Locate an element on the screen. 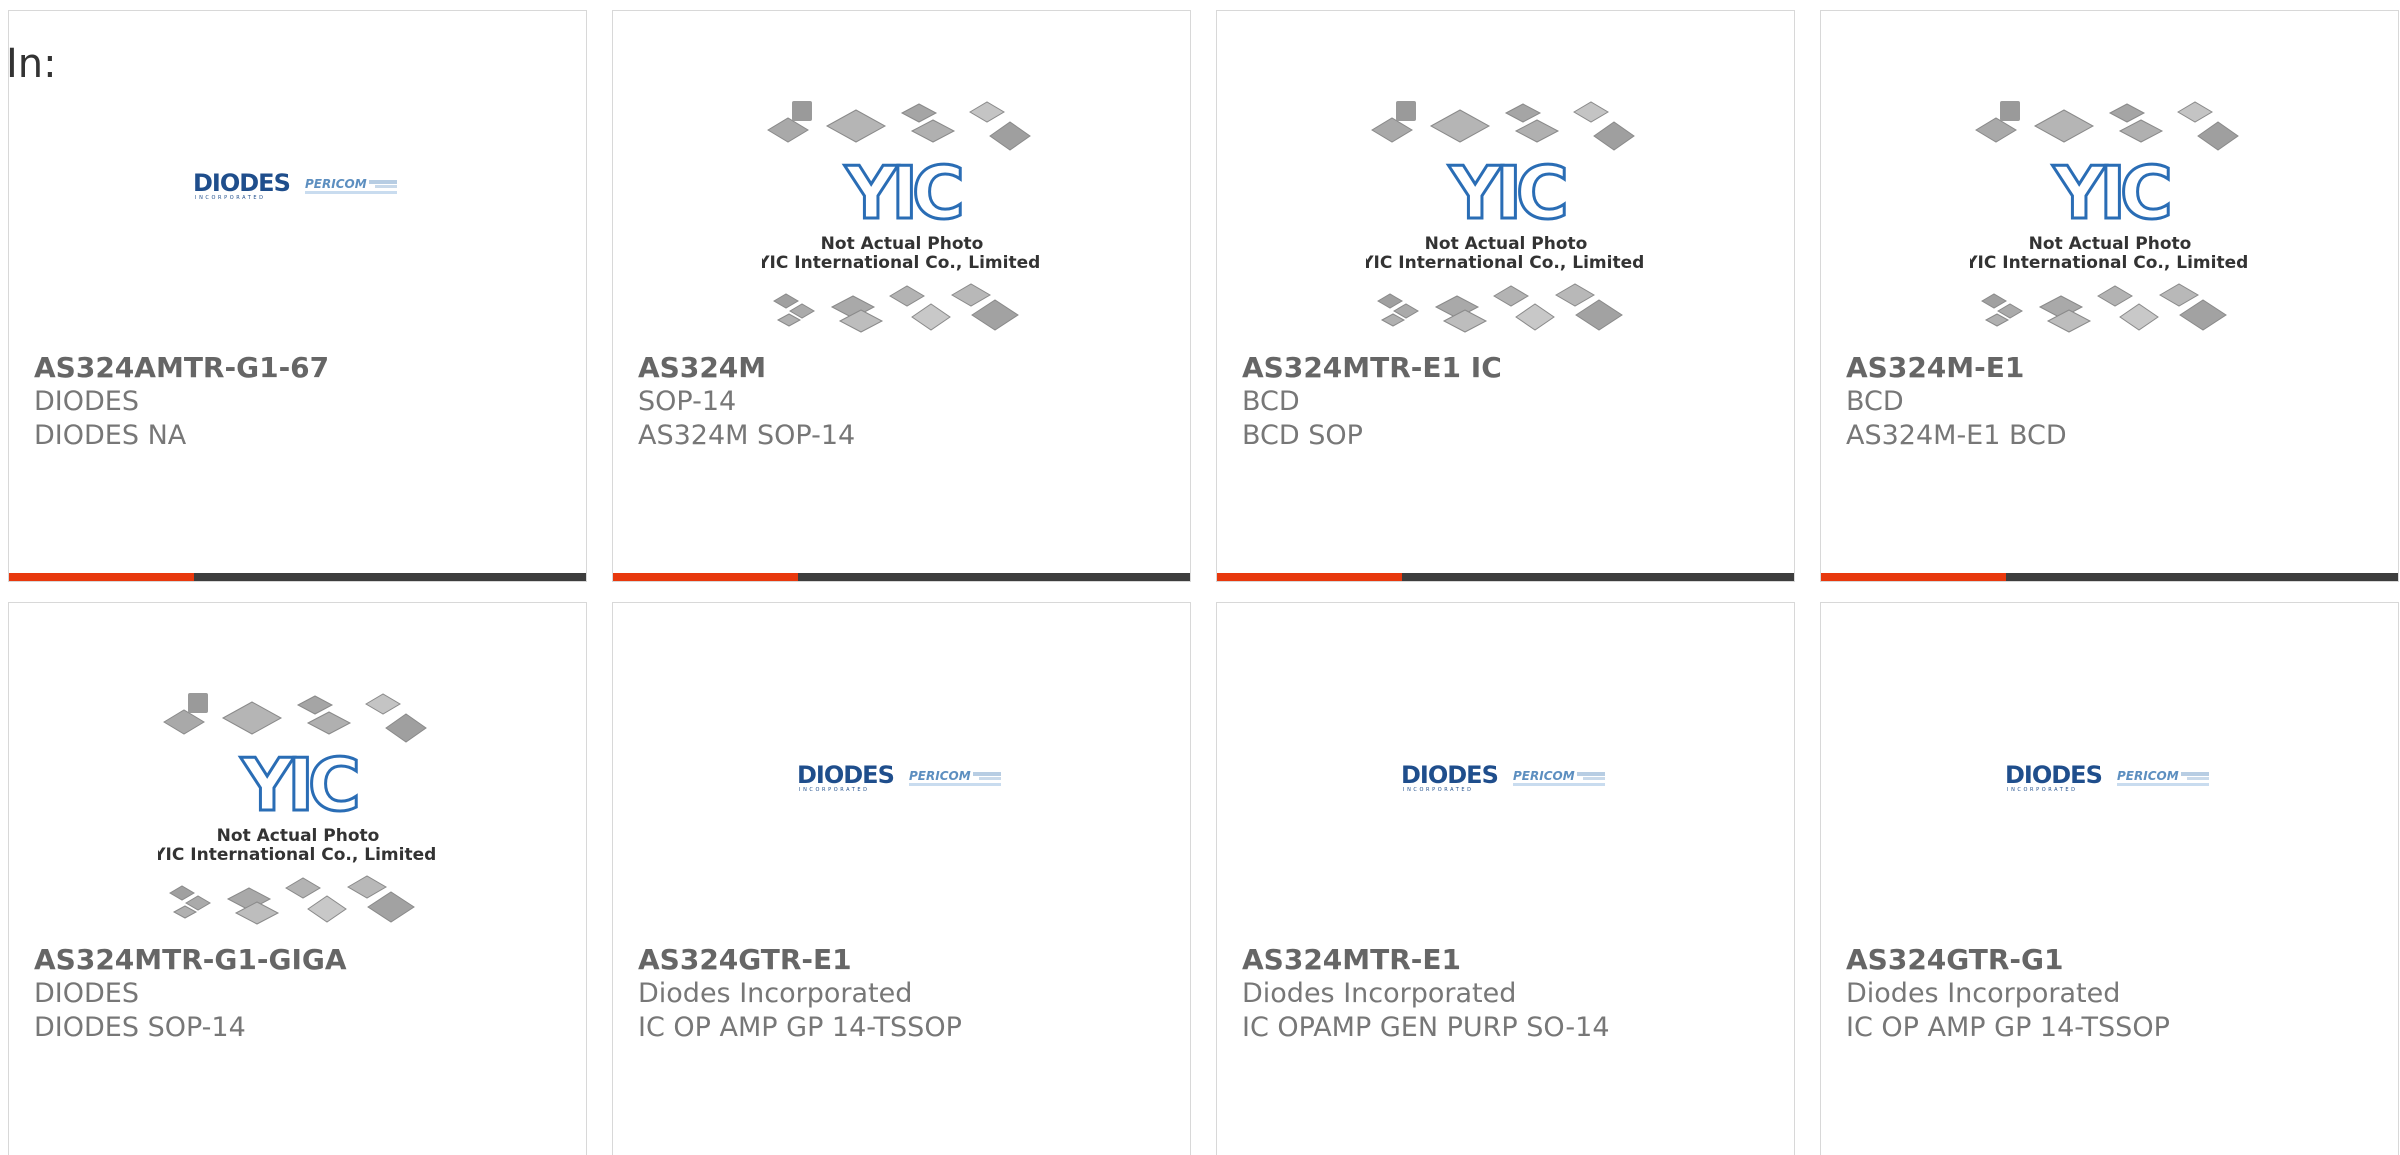 The image size is (2400, 1155). description: DIODES NA is located at coordinates (110, 435).